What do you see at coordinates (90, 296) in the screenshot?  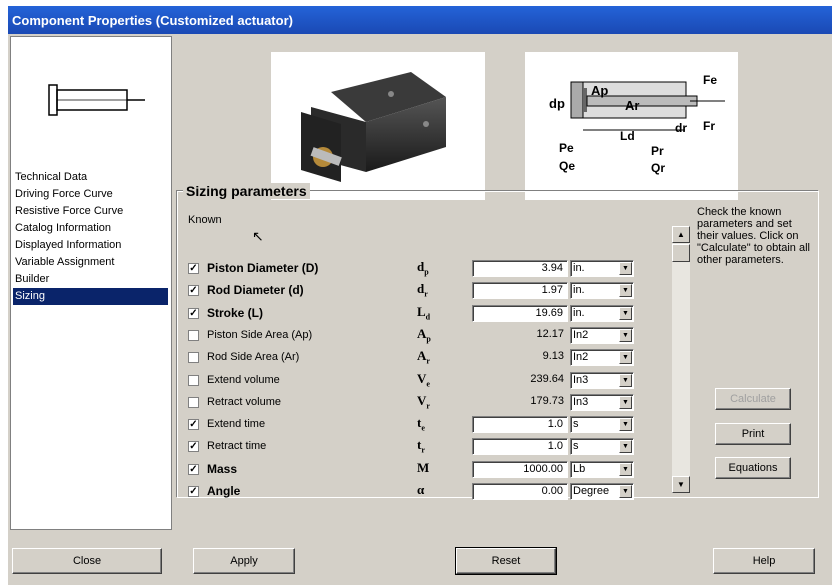 I see `nav-item: Sizing` at bounding box center [90, 296].